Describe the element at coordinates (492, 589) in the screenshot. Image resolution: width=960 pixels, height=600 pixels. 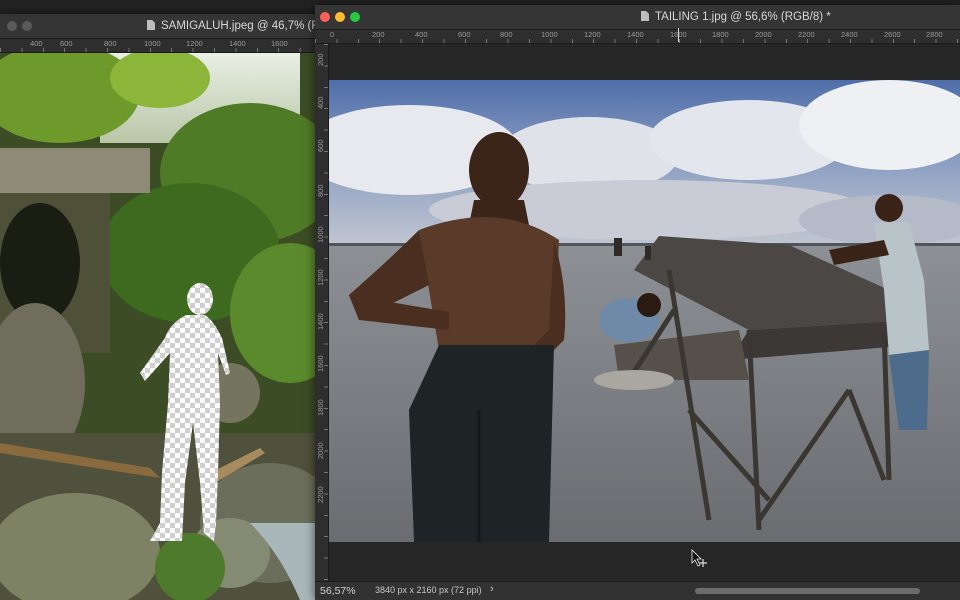
I see `status-menu-arrow-icon: ›` at that location.